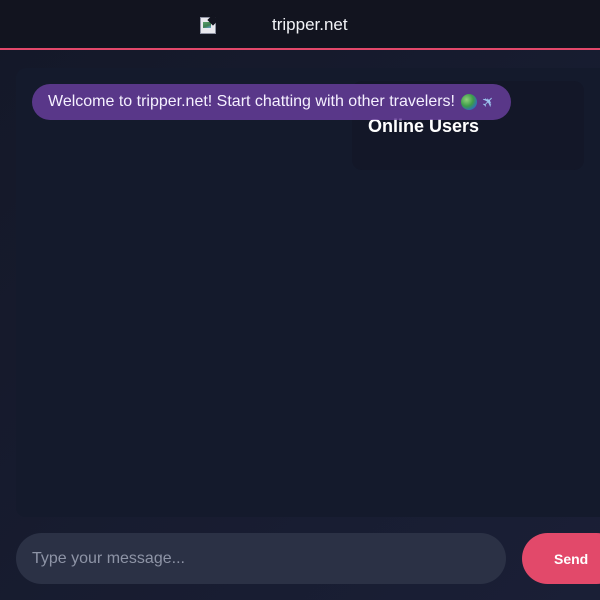  What do you see at coordinates (310, 25) in the screenshot?
I see `site-title: tripper.net` at bounding box center [310, 25].